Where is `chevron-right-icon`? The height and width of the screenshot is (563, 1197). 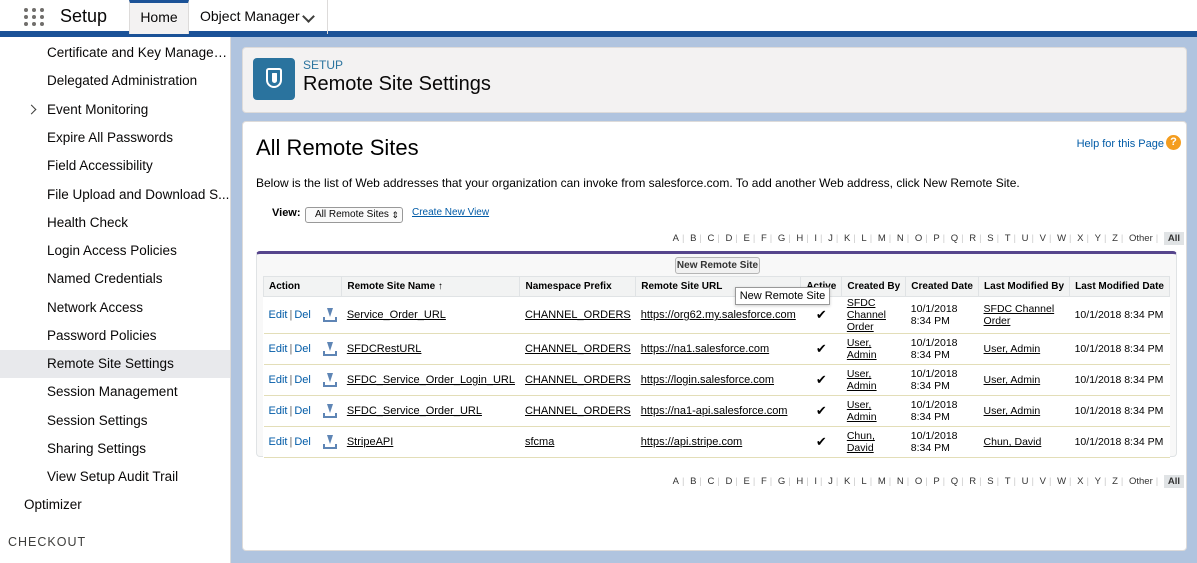
chevron-right-icon is located at coordinates (31, 109).